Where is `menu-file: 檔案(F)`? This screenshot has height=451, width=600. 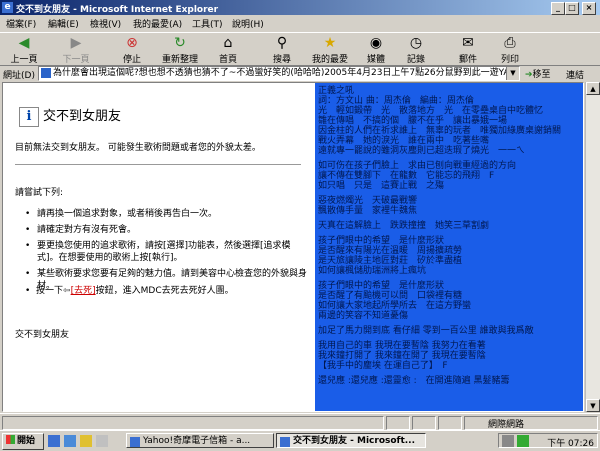
menu-file: 檔案(F) is located at coordinates (21, 23).